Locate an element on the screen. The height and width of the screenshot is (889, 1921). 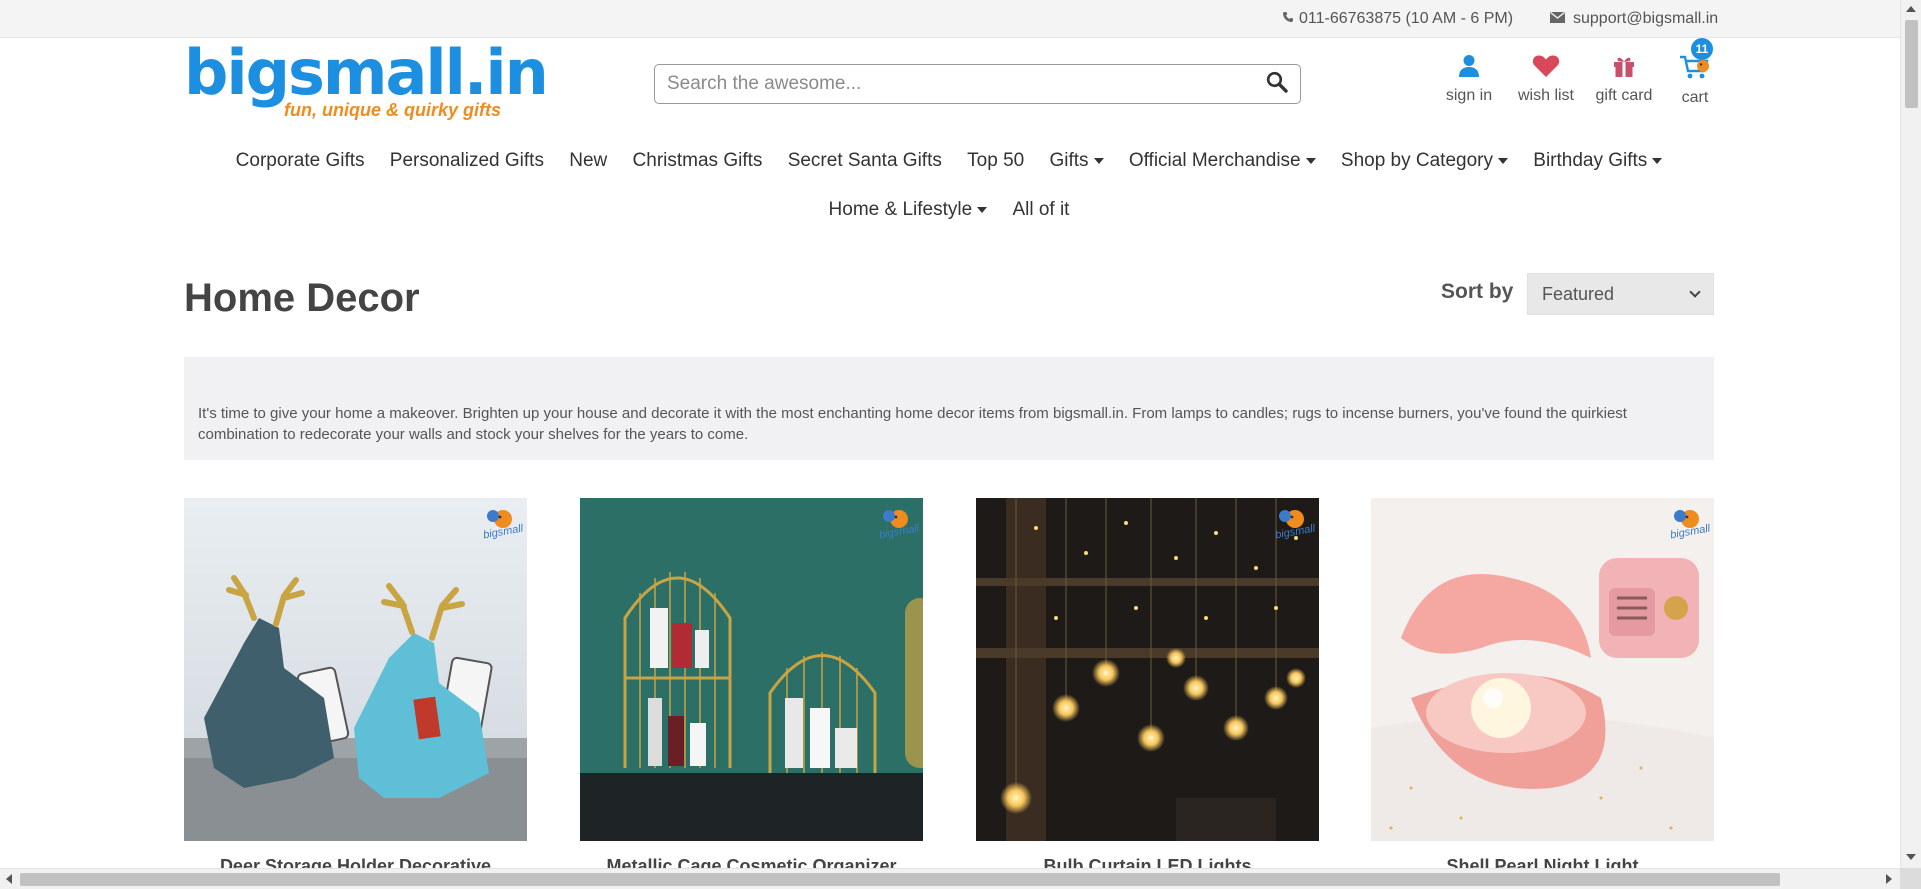
email-address: support@bigsmall.in is located at coordinates (1646, 18).